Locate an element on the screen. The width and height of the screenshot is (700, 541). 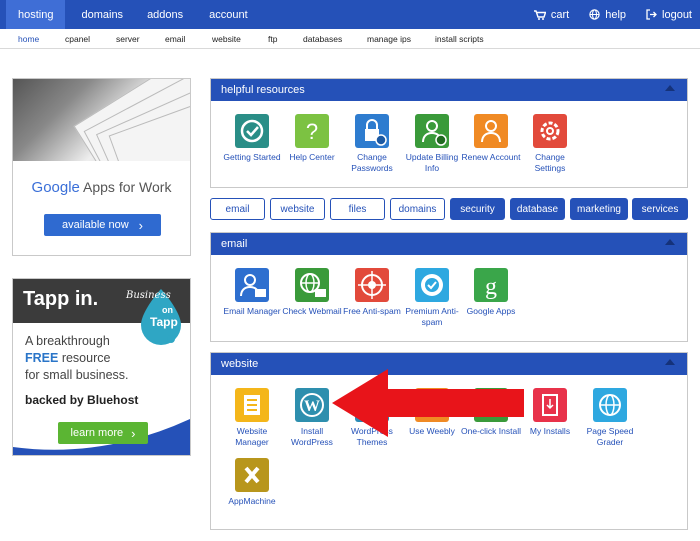
tile-check-webmail: Check Webmail is located at coordinates (312, 292).